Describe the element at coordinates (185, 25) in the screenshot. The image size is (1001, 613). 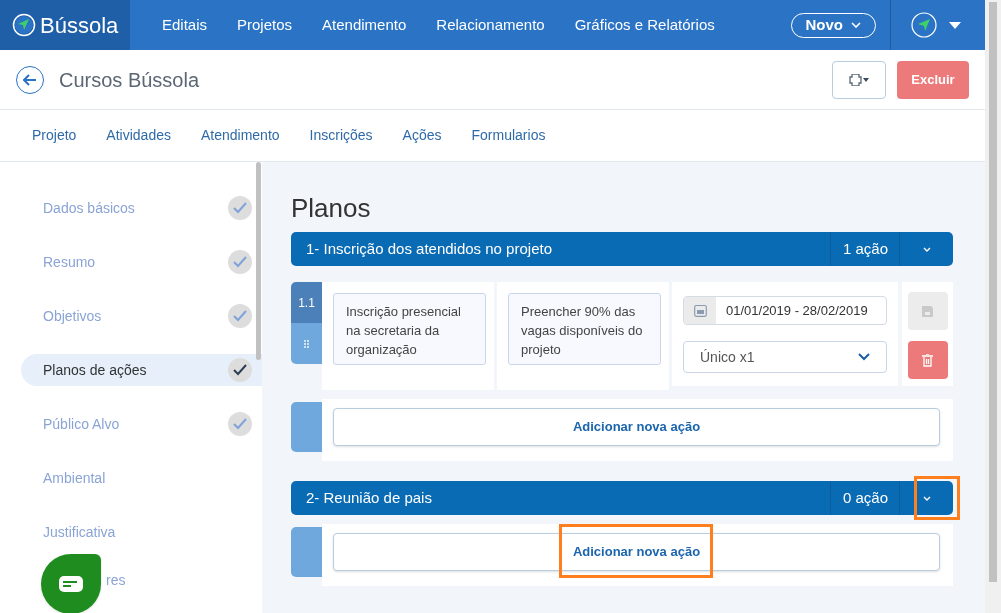
I see `nav-link: Editais` at that location.